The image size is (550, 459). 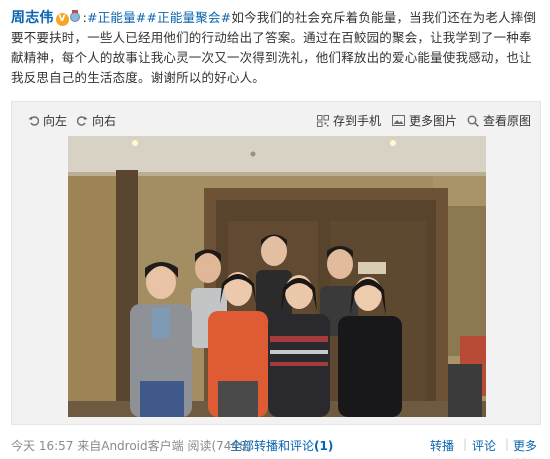 What do you see at coordinates (433, 121) in the screenshot?
I see `more-pictures-label: 更多图片` at bounding box center [433, 121].